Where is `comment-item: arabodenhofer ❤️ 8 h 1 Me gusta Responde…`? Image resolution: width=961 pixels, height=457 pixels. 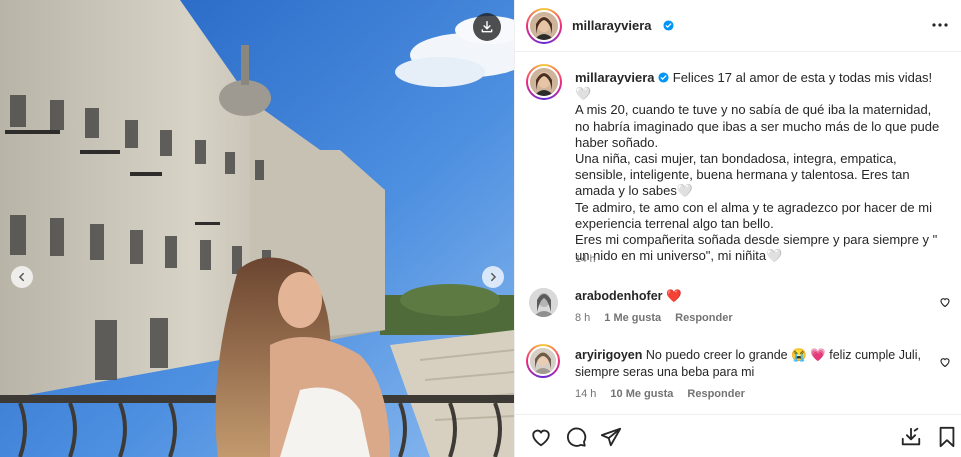
comment-item: arabodenhofer ❤️ 8 h 1 Me gusta Responde… is located at coordinates (738, 309).